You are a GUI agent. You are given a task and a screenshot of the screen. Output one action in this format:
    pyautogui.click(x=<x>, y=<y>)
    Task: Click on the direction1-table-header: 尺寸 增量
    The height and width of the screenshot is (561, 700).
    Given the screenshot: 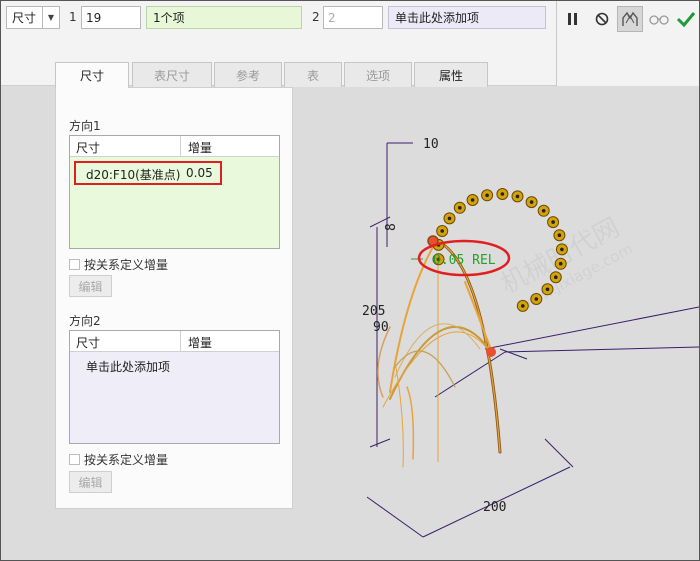 What is the action you would take?
    pyautogui.click(x=174, y=146)
    